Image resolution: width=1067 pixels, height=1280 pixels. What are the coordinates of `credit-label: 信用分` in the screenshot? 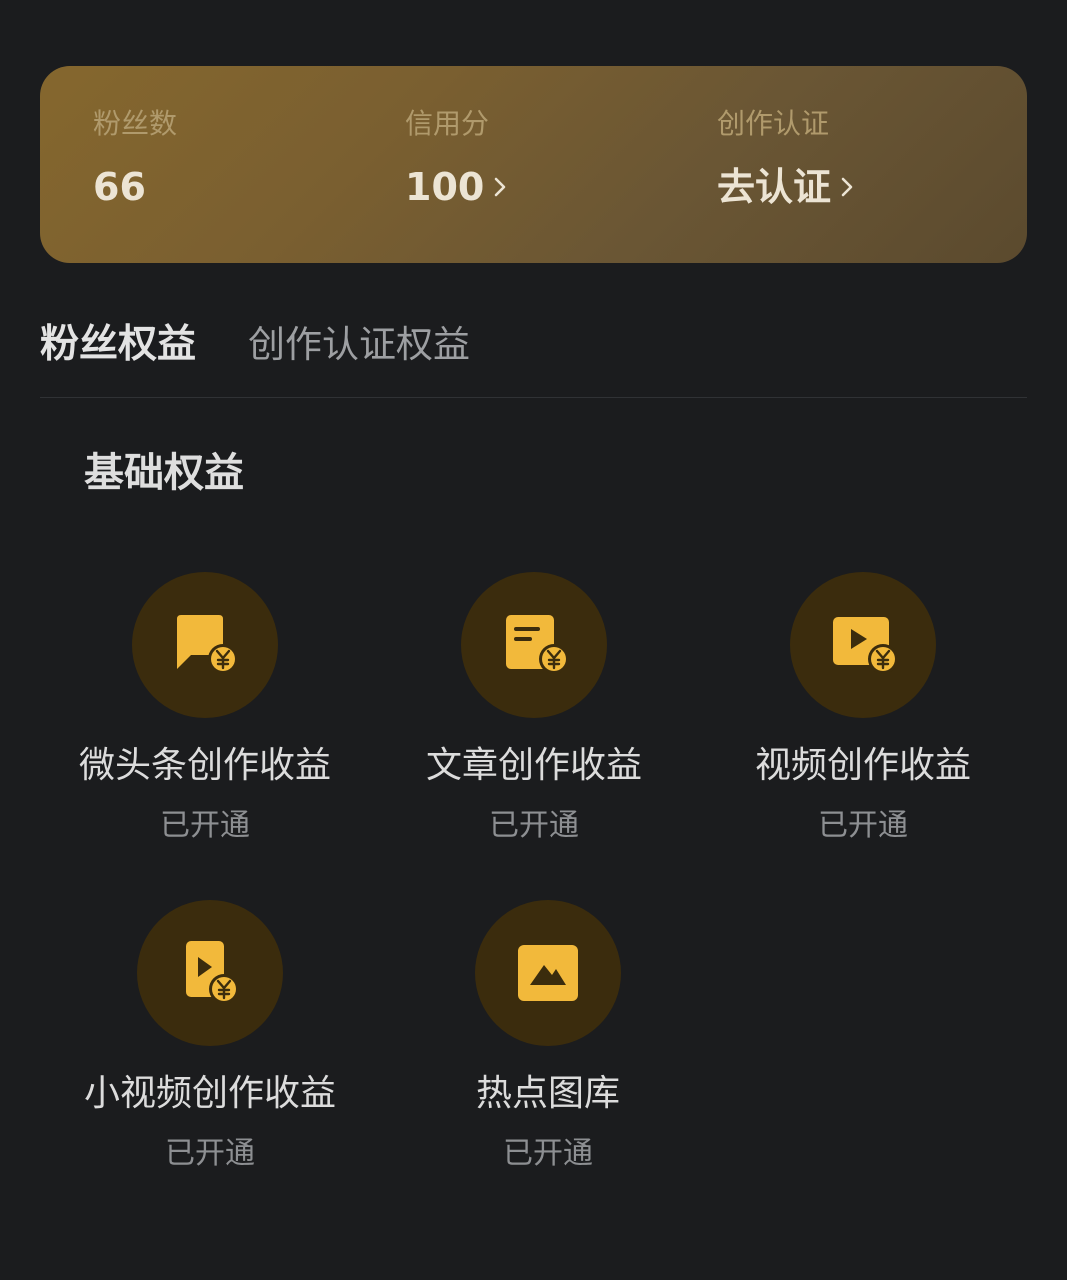 It's located at (447, 123).